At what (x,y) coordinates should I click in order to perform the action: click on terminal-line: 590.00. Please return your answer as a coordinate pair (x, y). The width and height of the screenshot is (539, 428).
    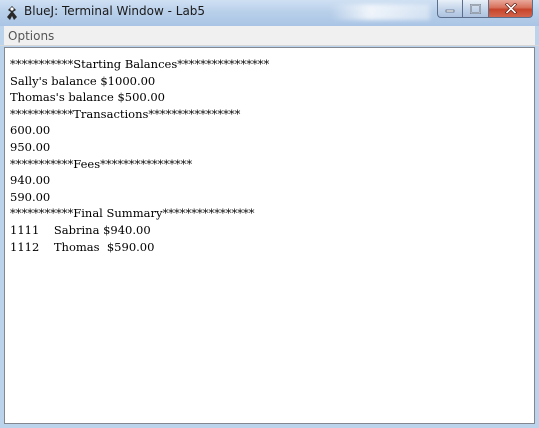
    Looking at the image, I should click on (30, 196).